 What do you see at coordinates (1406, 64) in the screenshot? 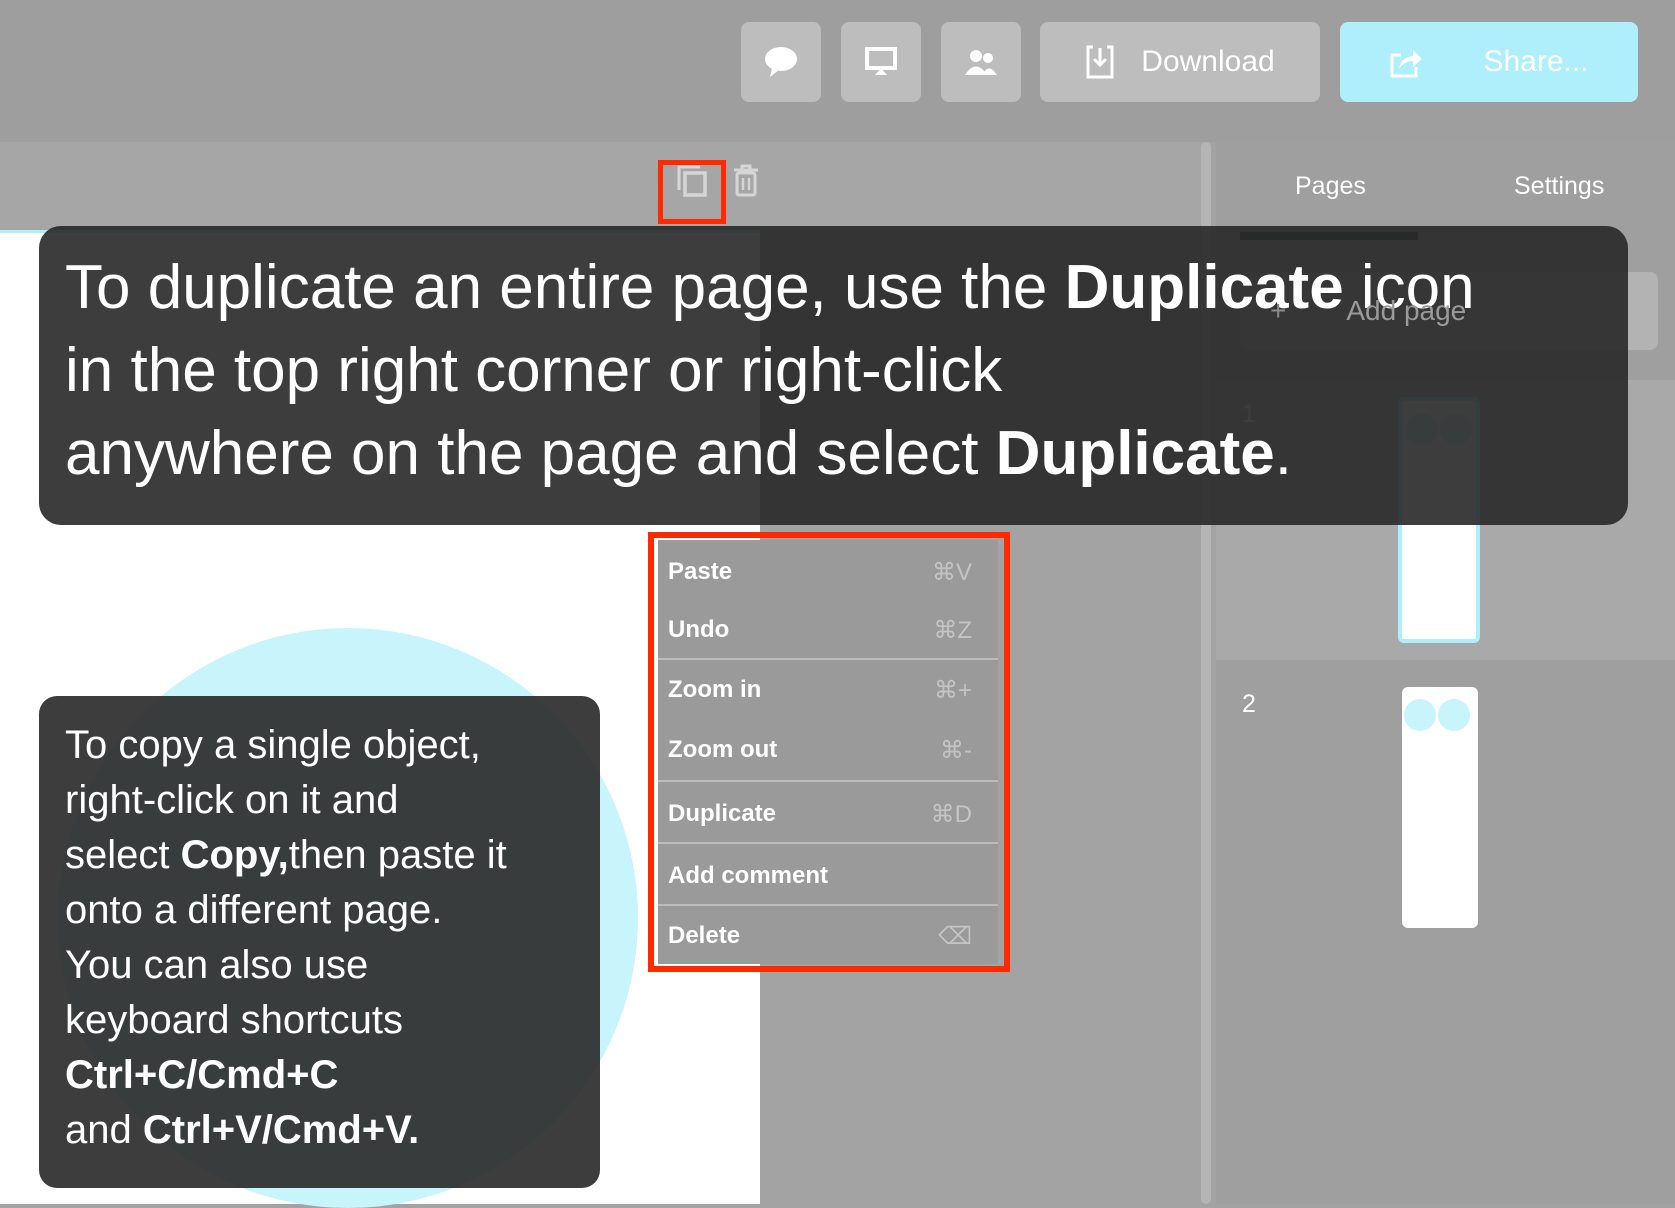
I see `share-icon` at bounding box center [1406, 64].